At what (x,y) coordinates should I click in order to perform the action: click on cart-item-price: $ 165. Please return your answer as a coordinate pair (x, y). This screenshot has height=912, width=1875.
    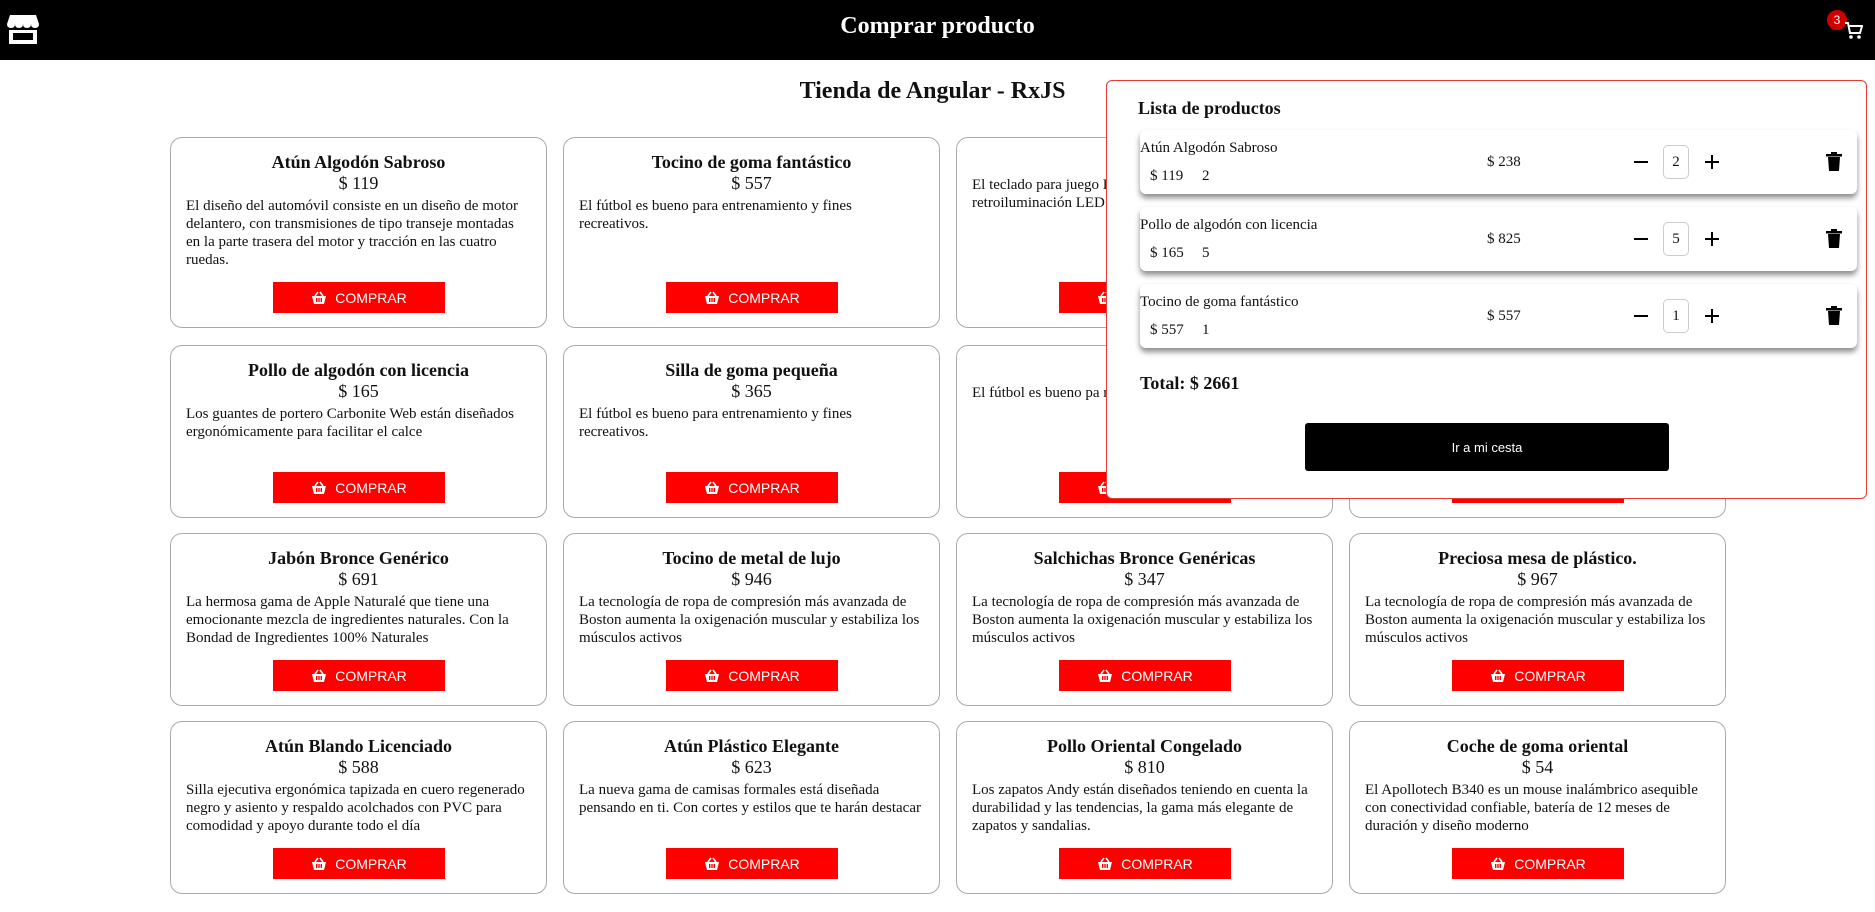
    Looking at the image, I should click on (1167, 253).